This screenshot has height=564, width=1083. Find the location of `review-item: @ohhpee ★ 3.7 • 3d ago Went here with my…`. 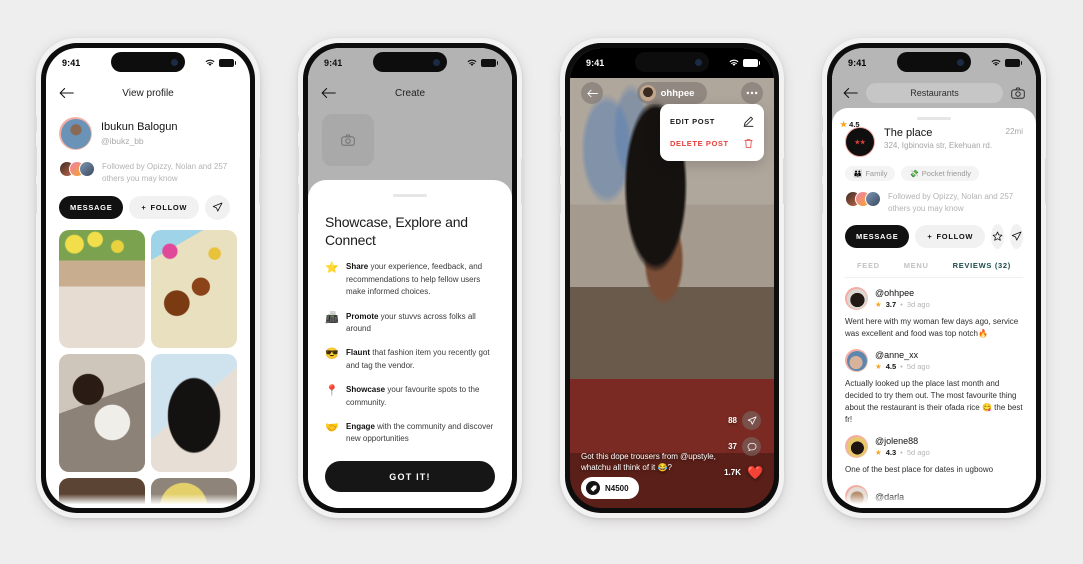

review-item: @ohhpee ★ 3.7 • 3d ago Went here with my… is located at coordinates (934, 313).